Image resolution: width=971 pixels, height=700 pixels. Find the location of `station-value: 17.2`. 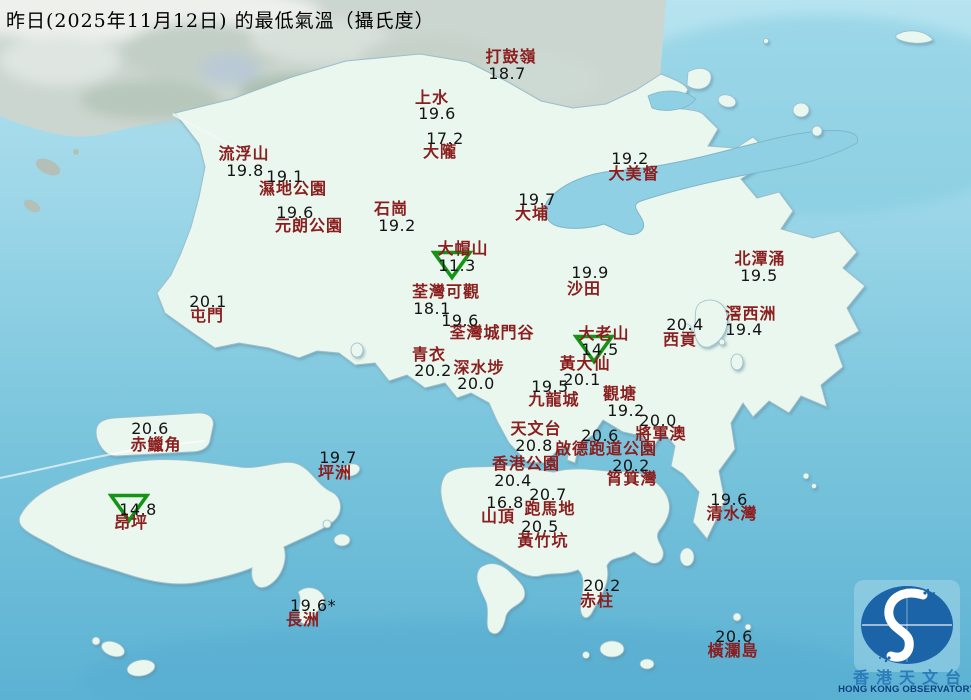

station-value: 17.2 is located at coordinates (445, 138).